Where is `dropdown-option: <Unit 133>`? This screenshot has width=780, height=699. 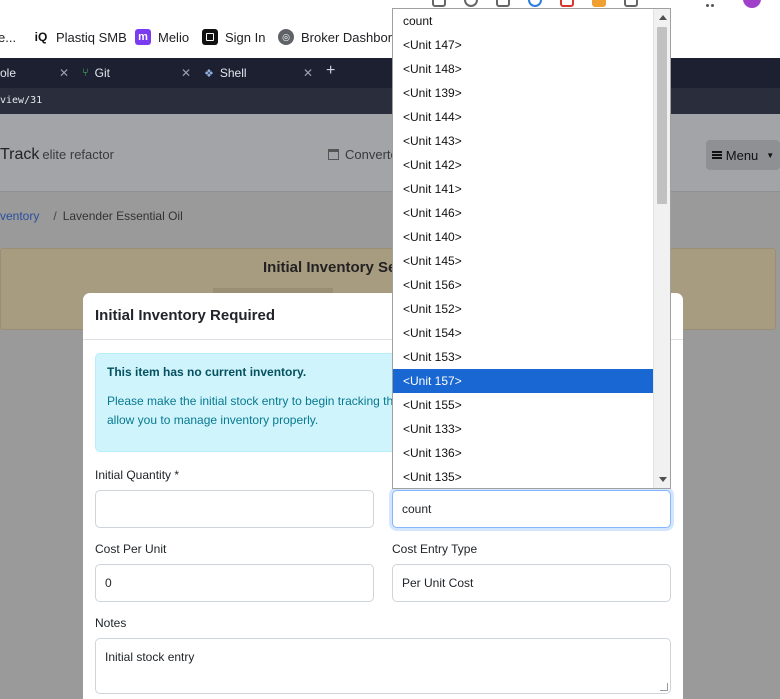
dropdown-option: <Unit 133> is located at coordinates (523, 429).